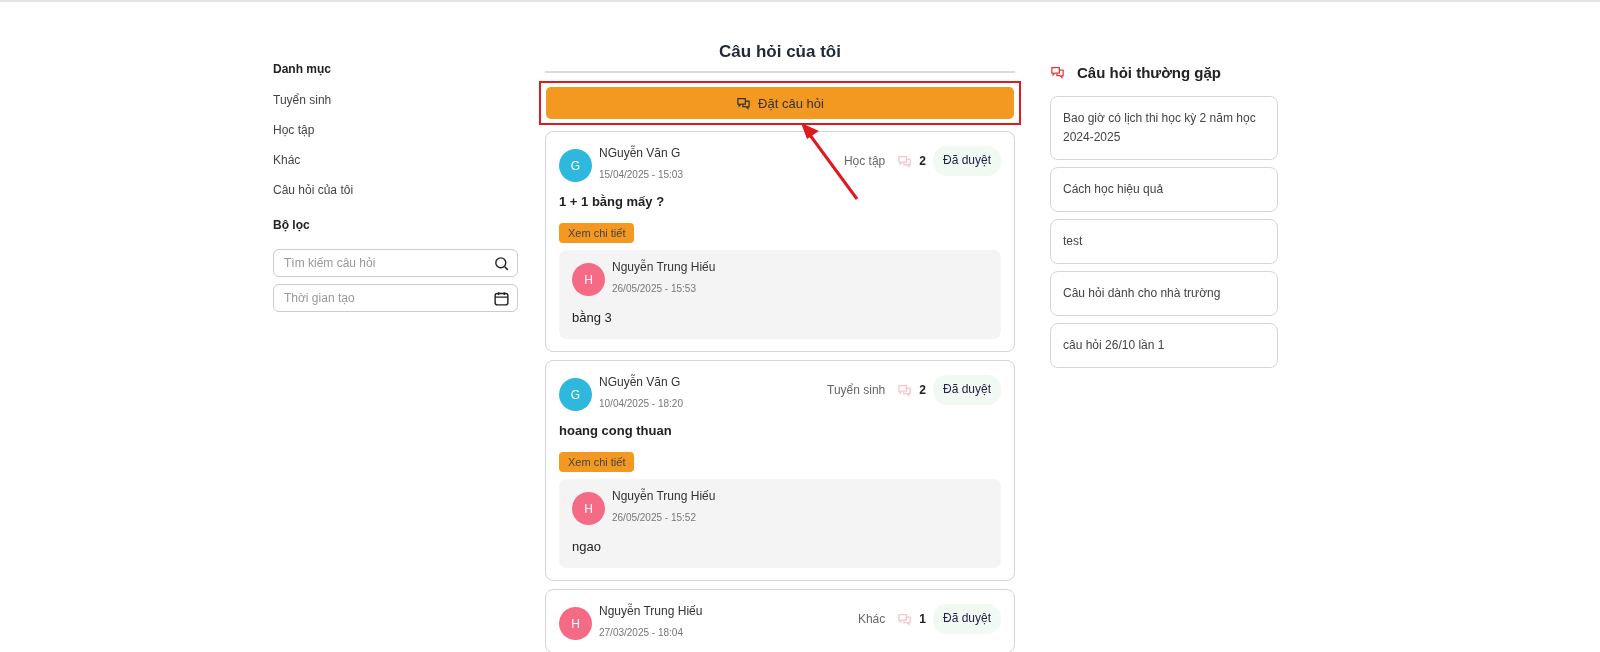  What do you see at coordinates (395, 160) in the screenshot?
I see `category-link: Khác` at bounding box center [395, 160].